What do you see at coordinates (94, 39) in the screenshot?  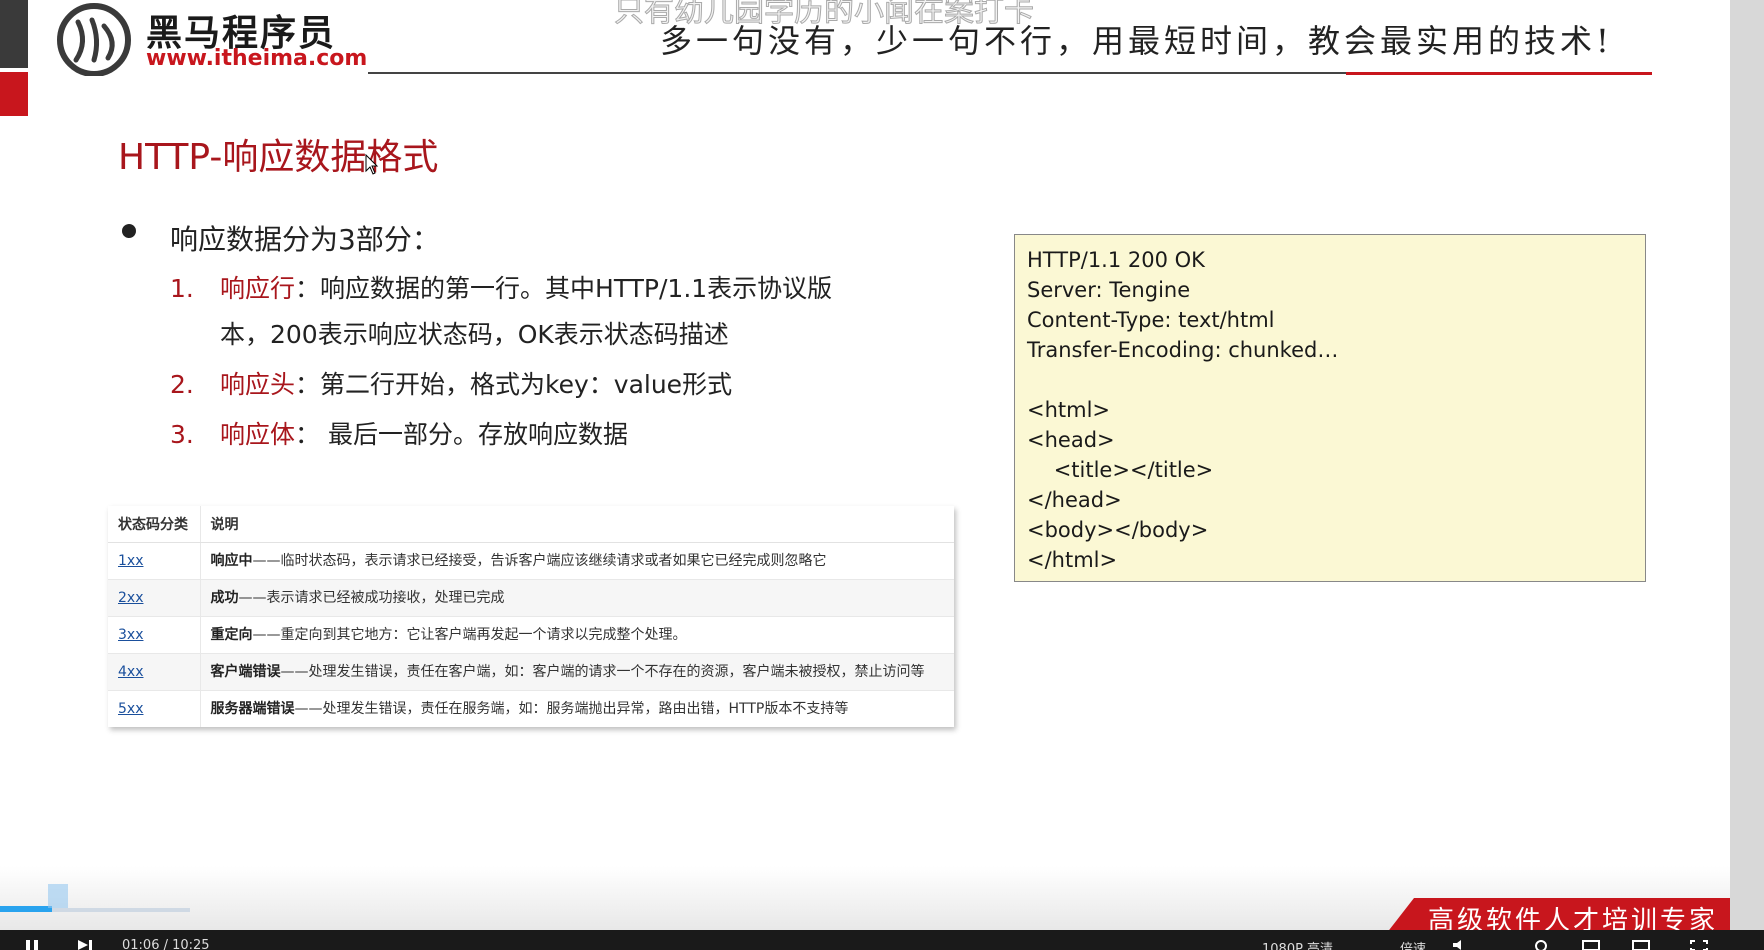 I see `itheima-logo-icon` at bounding box center [94, 39].